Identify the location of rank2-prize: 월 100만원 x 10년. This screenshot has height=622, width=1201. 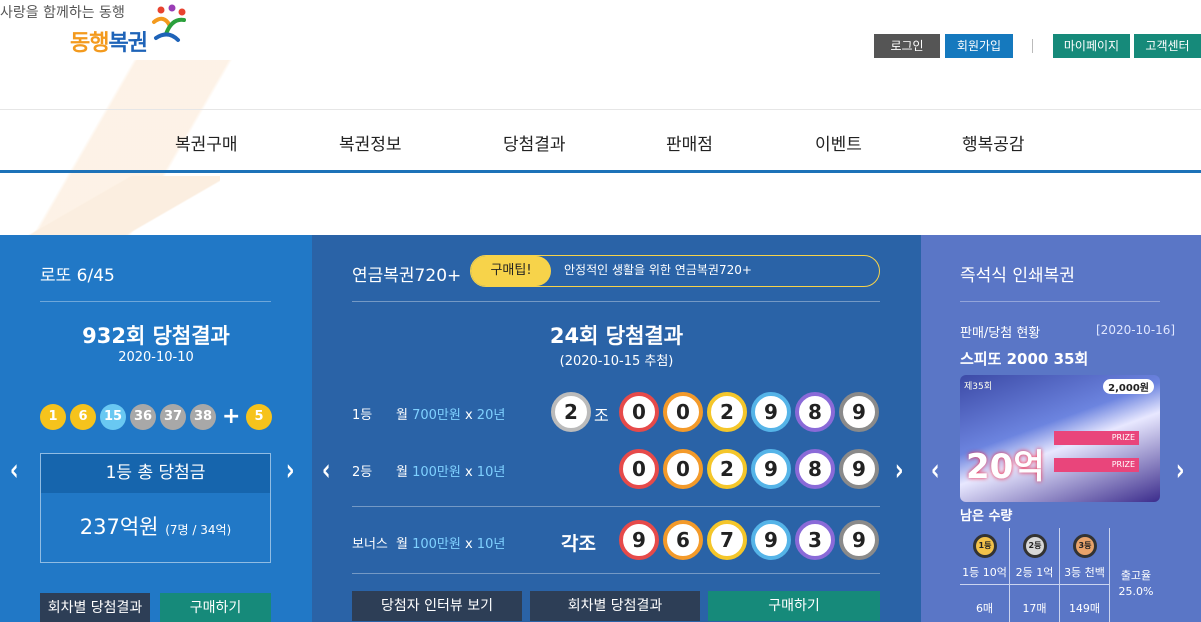
(450, 470).